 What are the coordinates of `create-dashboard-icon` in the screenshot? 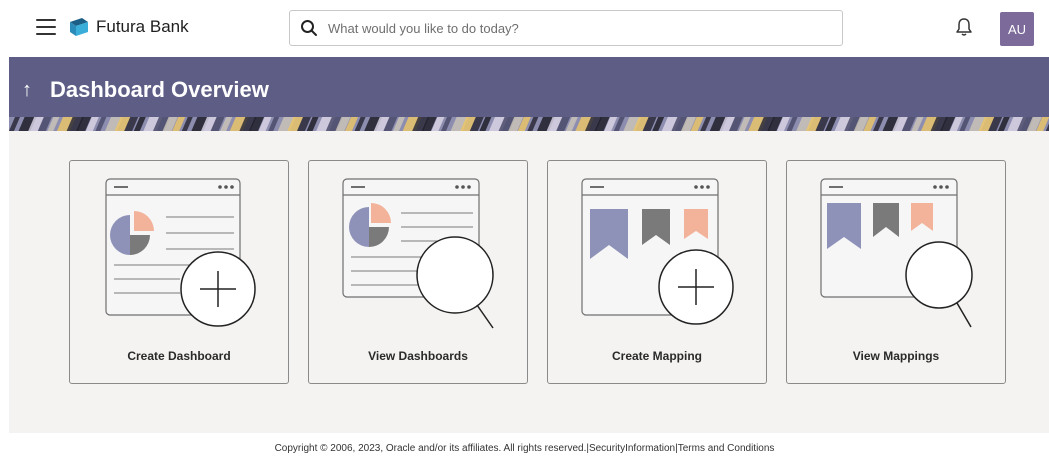 It's located at (180, 252).